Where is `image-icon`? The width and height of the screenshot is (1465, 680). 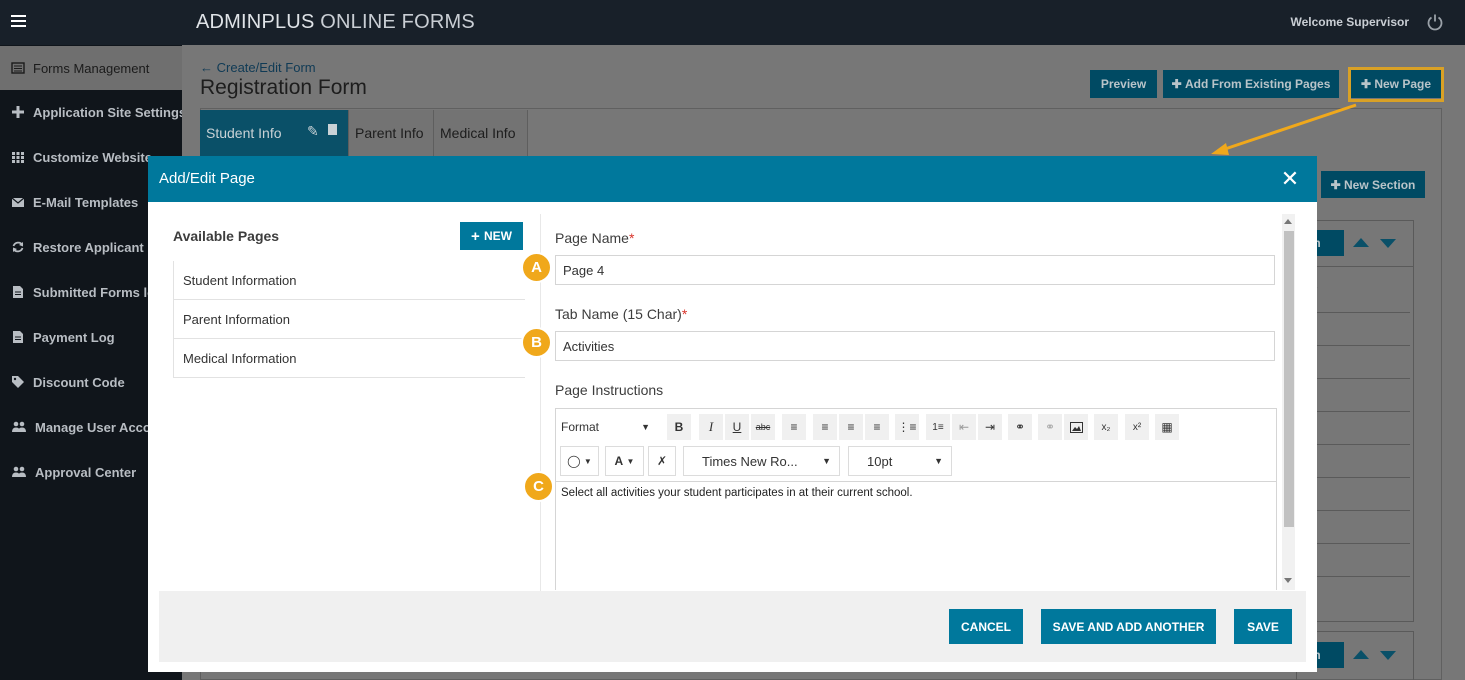 image-icon is located at coordinates (1076, 427).